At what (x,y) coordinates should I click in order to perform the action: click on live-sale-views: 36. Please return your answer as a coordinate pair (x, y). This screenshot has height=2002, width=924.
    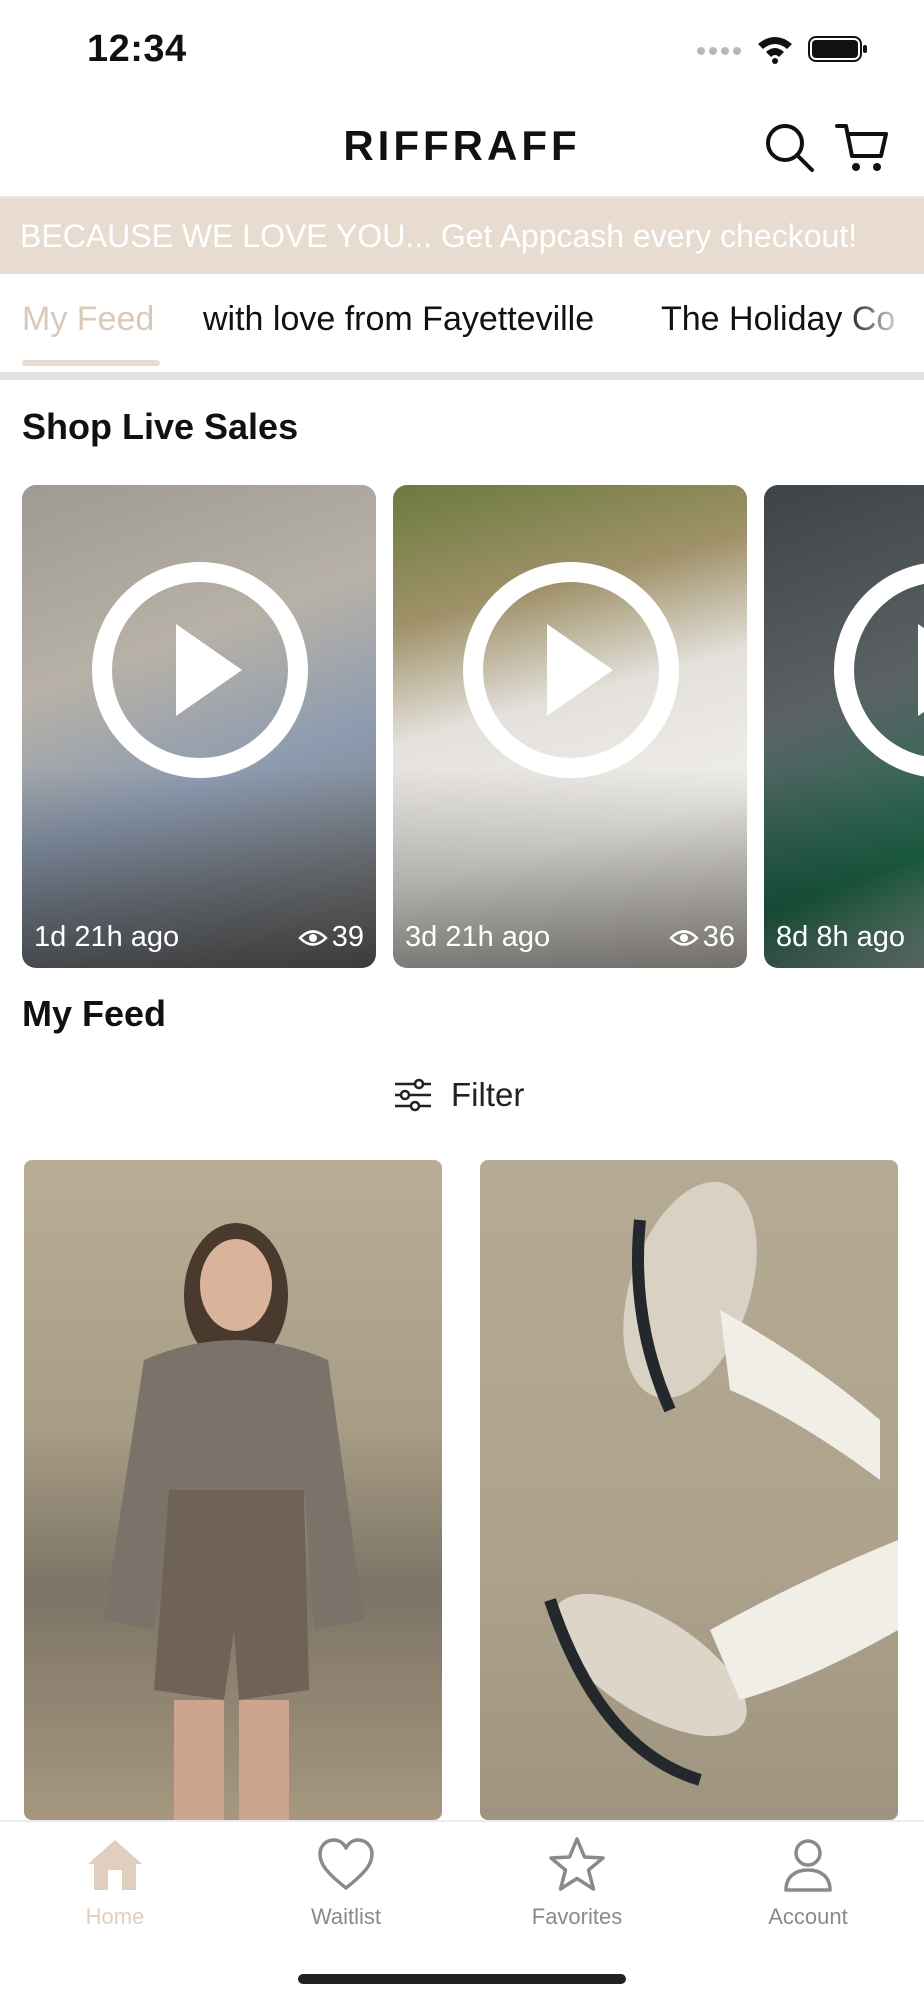
    Looking at the image, I should click on (701, 937).